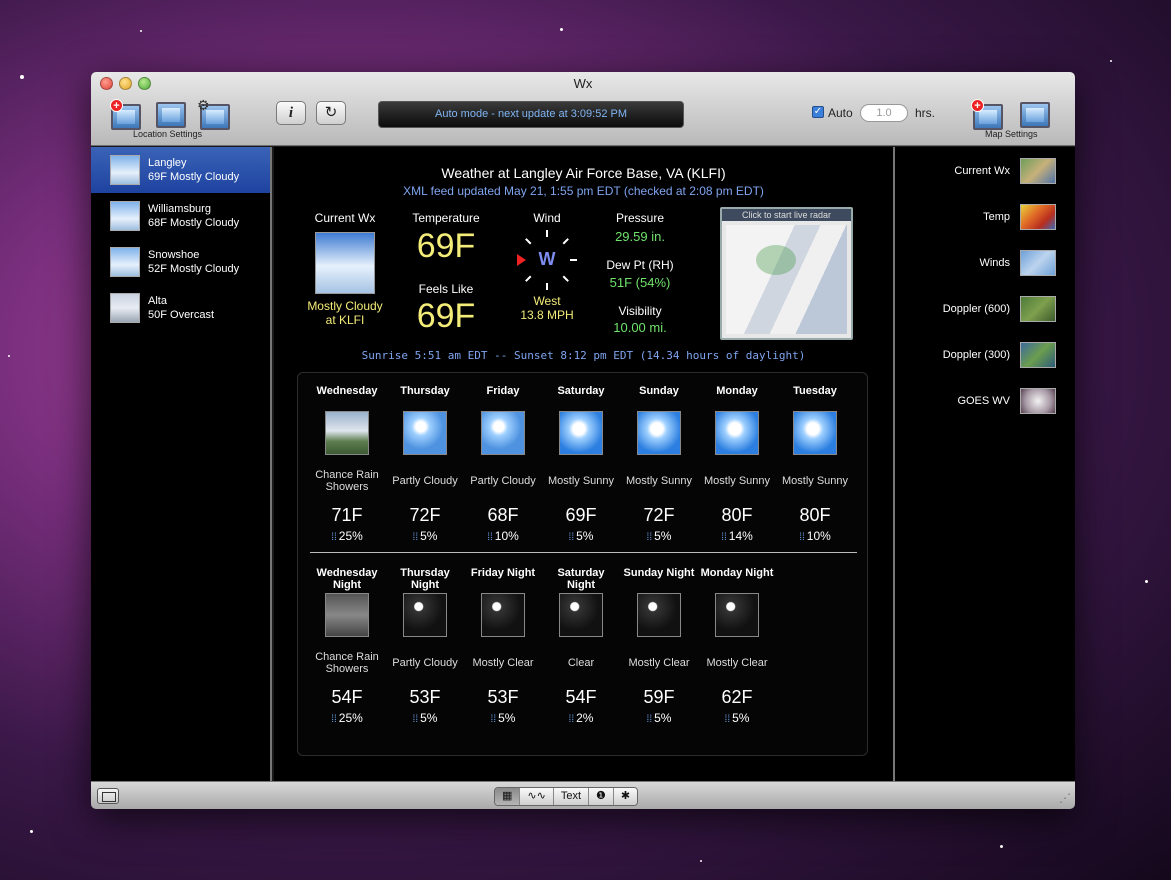  Describe the element at coordinates (425, 391) in the screenshot. I see `forecast-day-name: Thursday` at that location.